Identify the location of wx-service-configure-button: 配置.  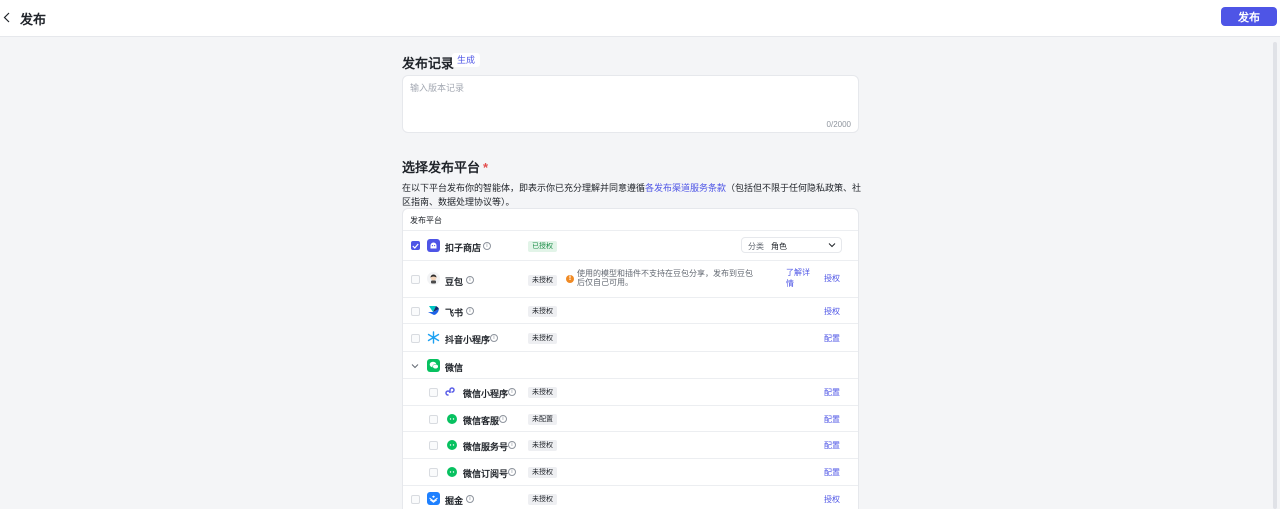
(832, 419).